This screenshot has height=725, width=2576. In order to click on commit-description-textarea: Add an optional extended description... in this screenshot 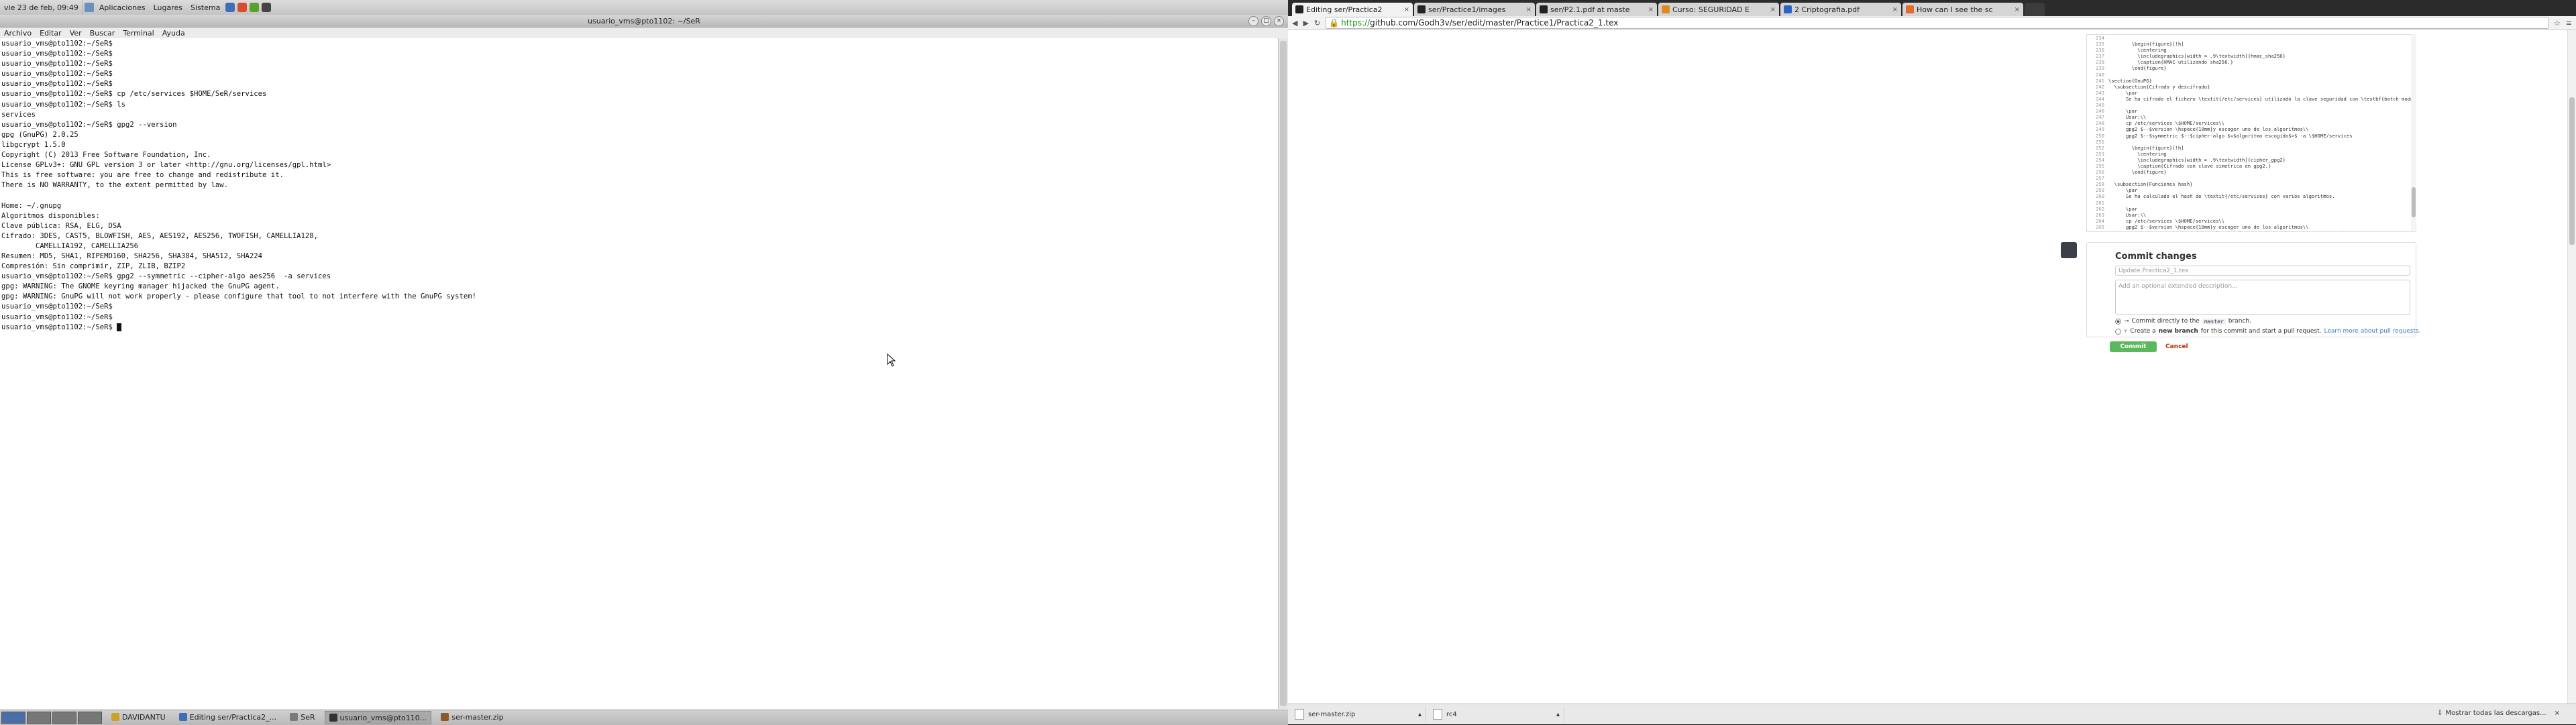, I will do `click(2262, 297)`.